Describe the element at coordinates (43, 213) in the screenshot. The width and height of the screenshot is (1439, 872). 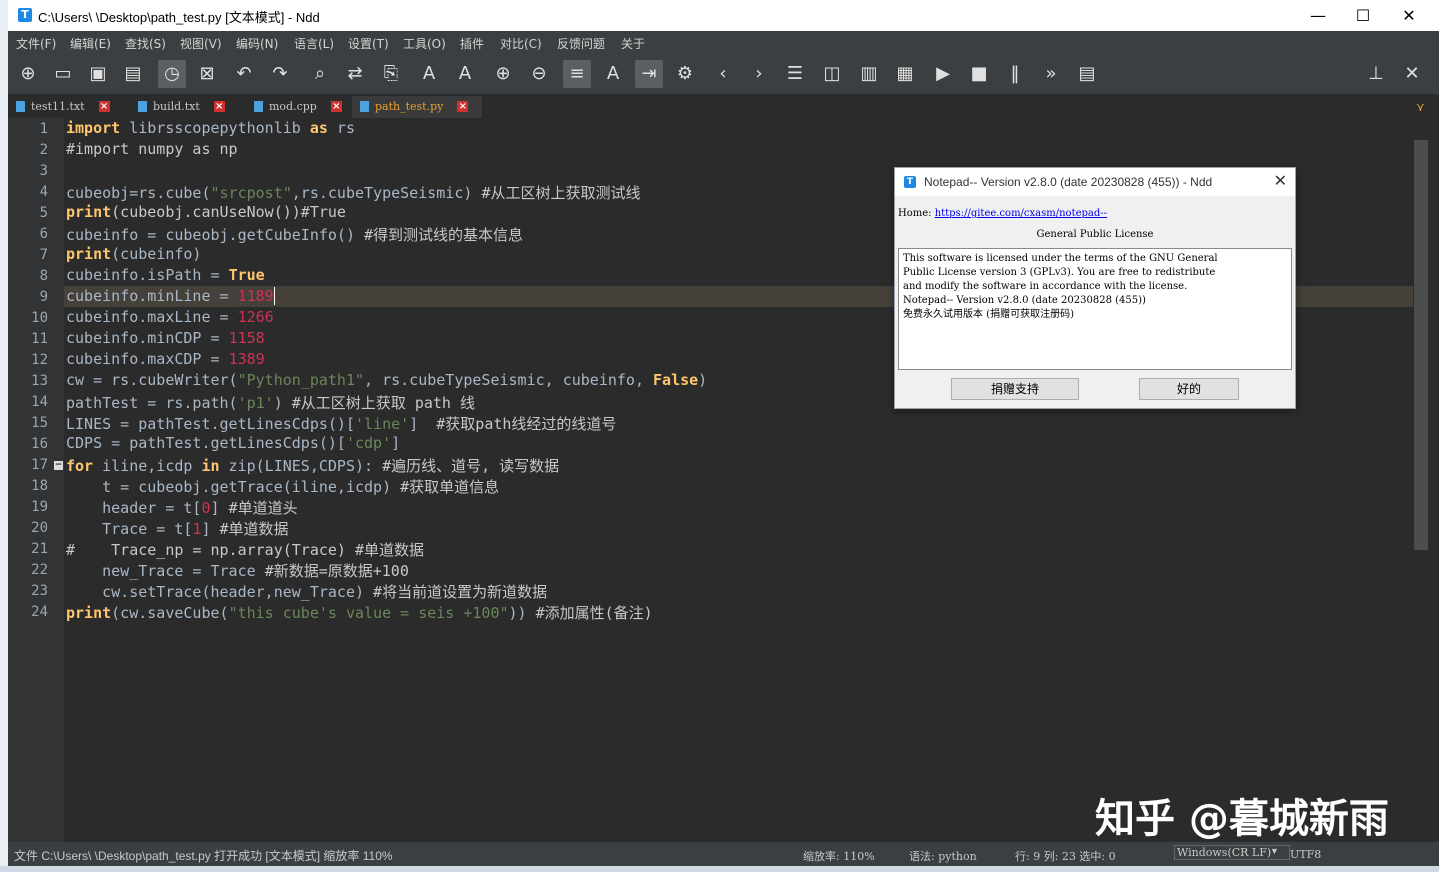
I see `line-number: 5` at that location.